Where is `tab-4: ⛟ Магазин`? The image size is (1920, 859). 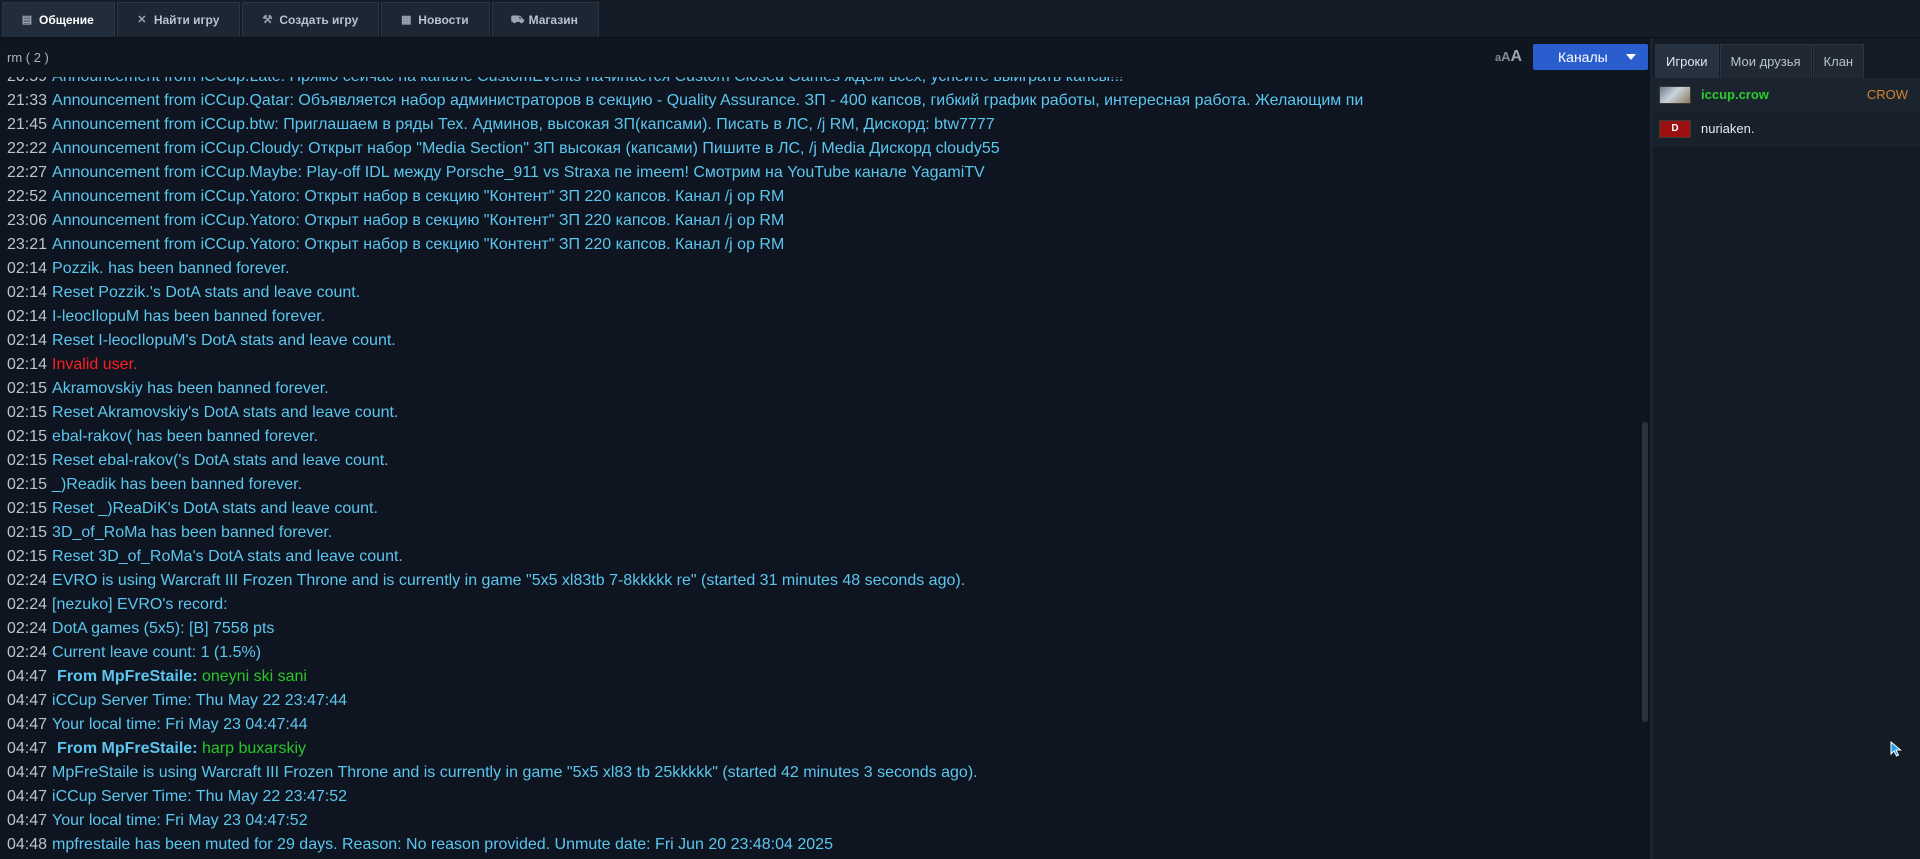 tab-4: ⛟ Магазин is located at coordinates (545, 19).